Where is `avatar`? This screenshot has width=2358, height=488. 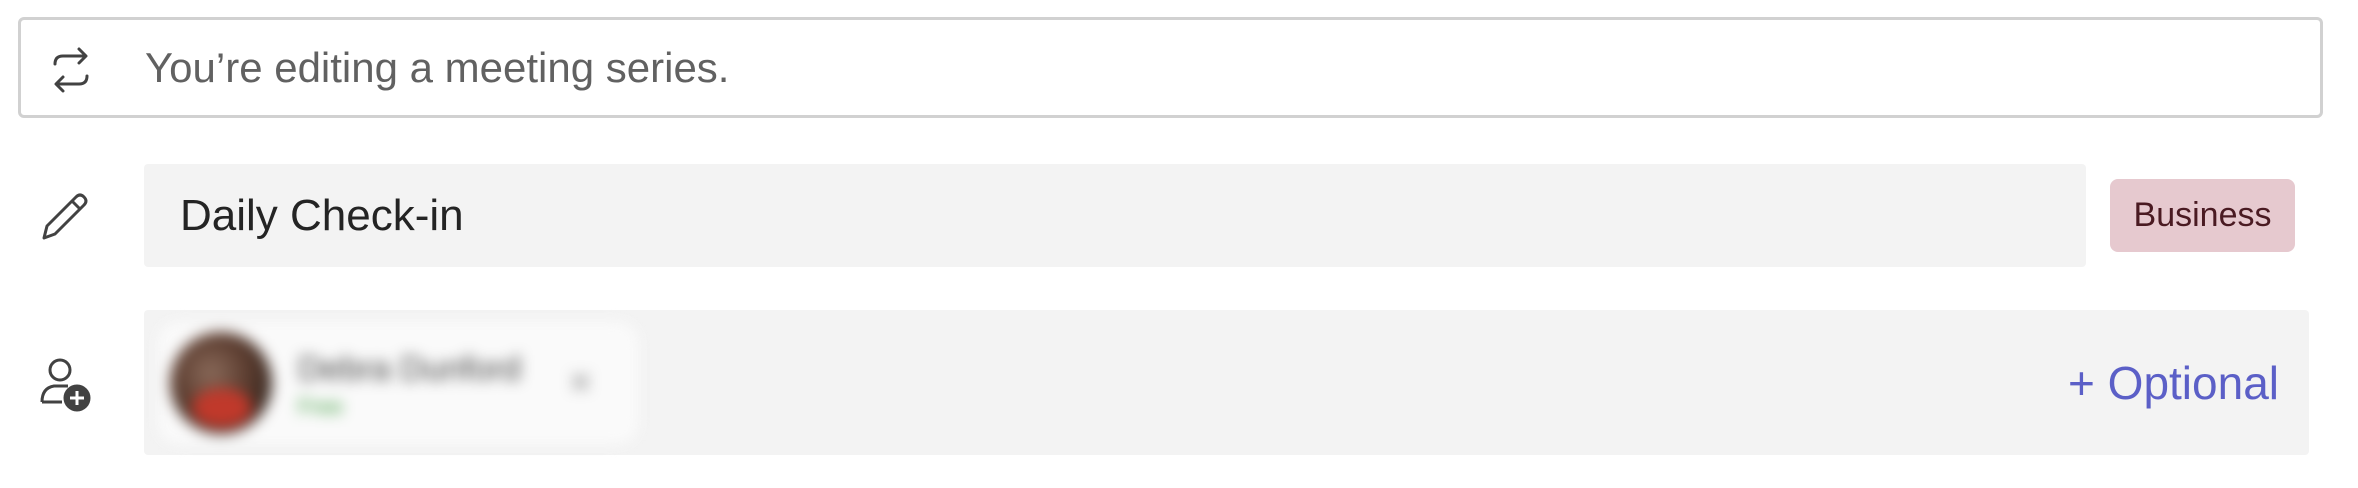
avatar is located at coordinates (221, 383).